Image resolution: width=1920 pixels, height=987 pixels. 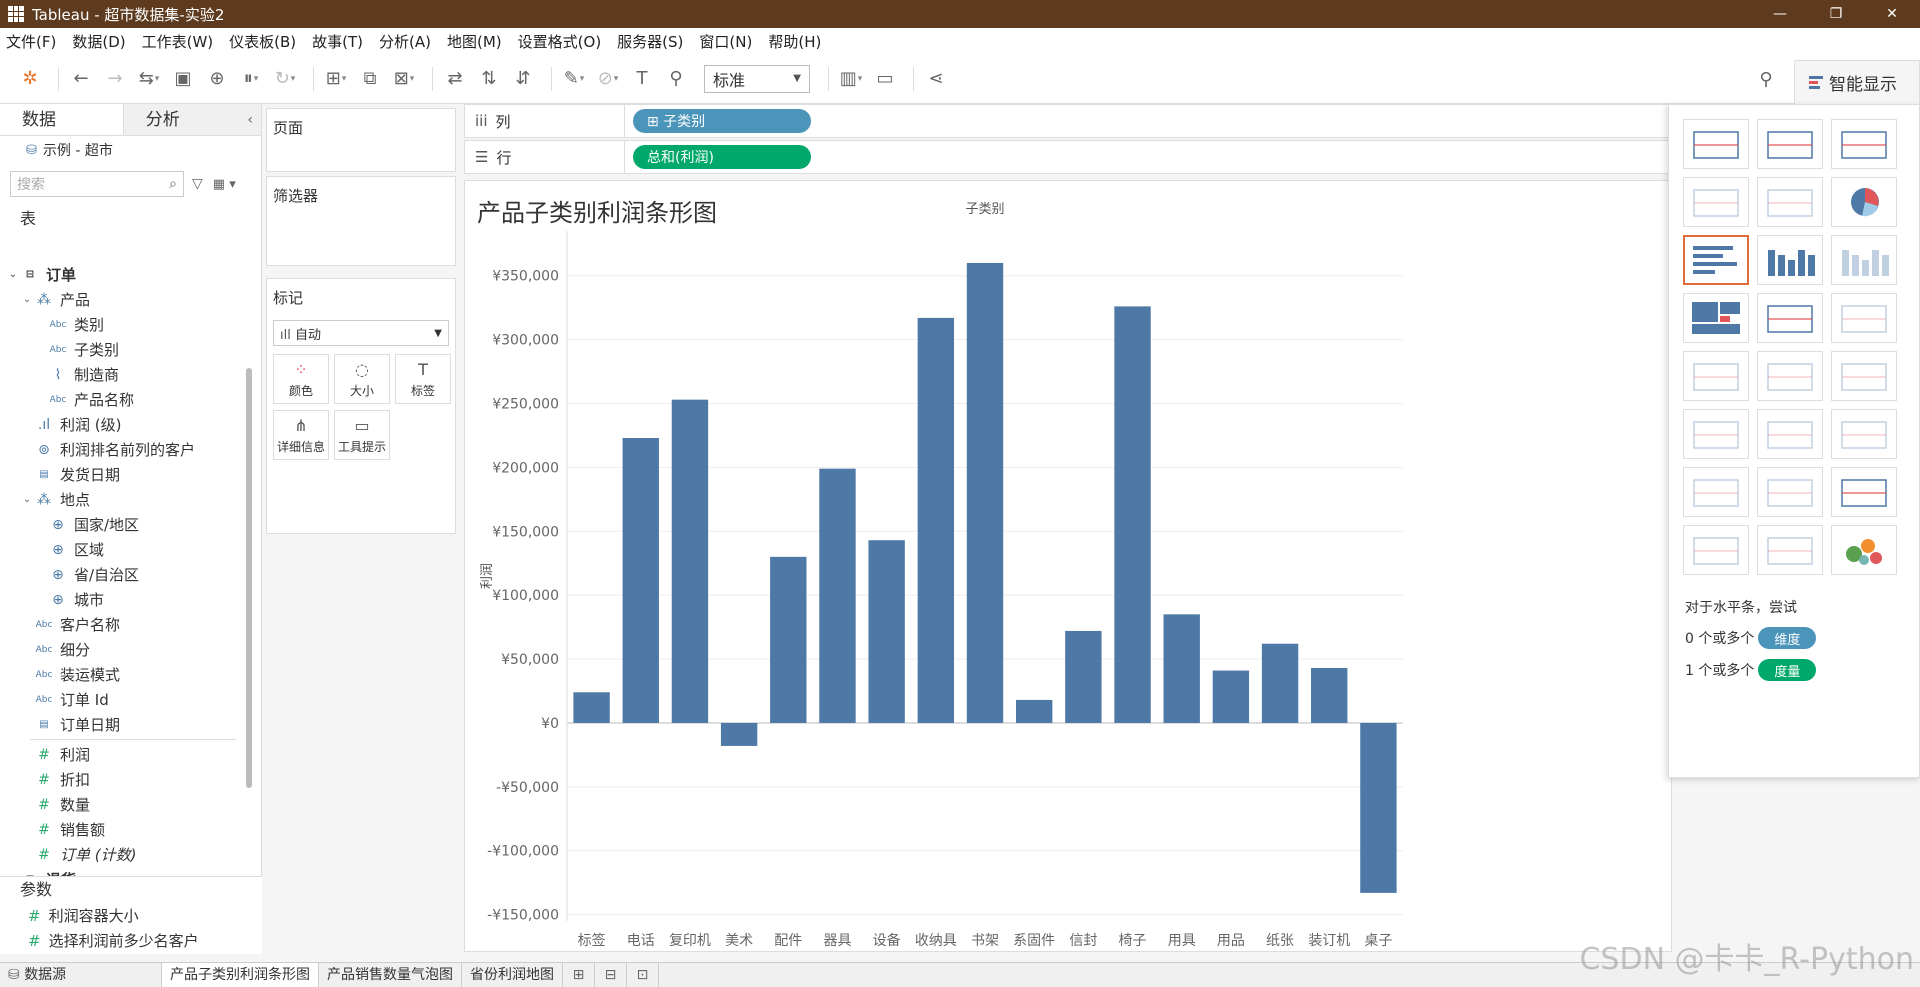 What do you see at coordinates (1716, 202) in the screenshot?
I see `symbol-map-chart-icon` at bounding box center [1716, 202].